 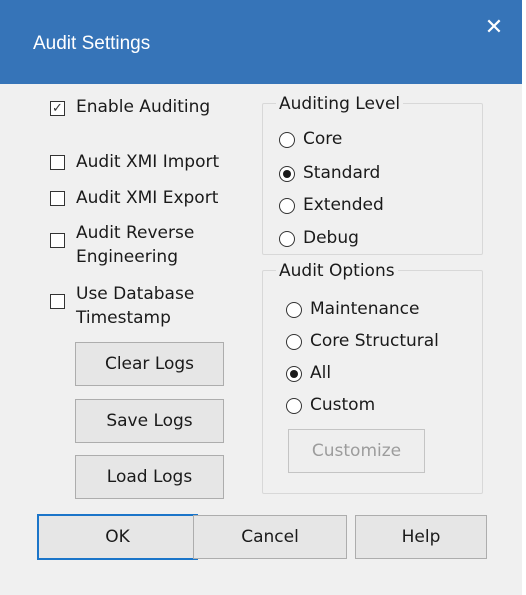 What do you see at coordinates (494, 28) in the screenshot?
I see `close-icon: ✕` at bounding box center [494, 28].